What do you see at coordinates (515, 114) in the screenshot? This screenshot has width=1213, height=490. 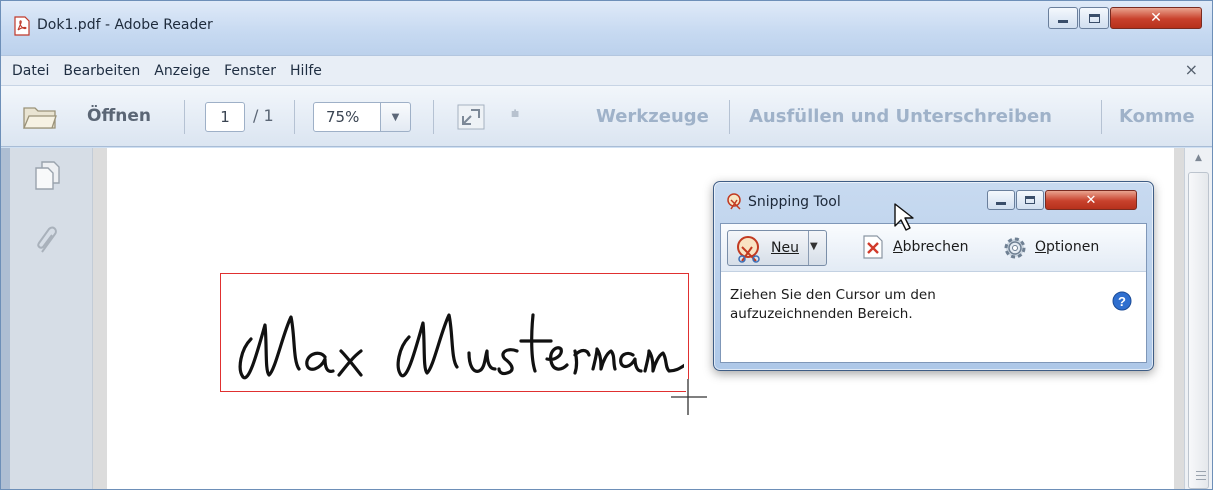 I see `toolbar-overflow-icon: ⩧` at bounding box center [515, 114].